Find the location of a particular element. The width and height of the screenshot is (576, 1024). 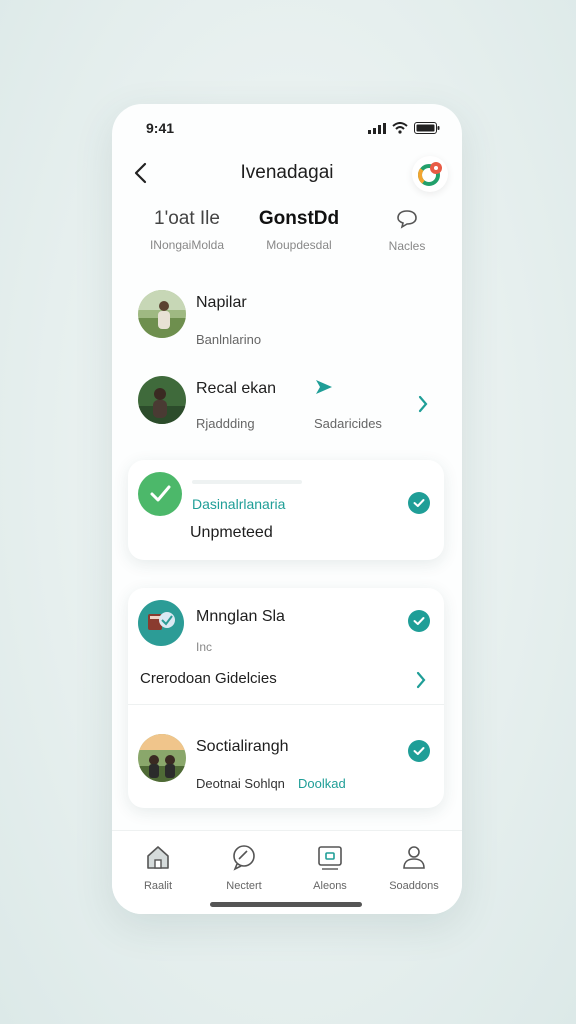

contact-extra: Sadaricides is located at coordinates (348, 423).